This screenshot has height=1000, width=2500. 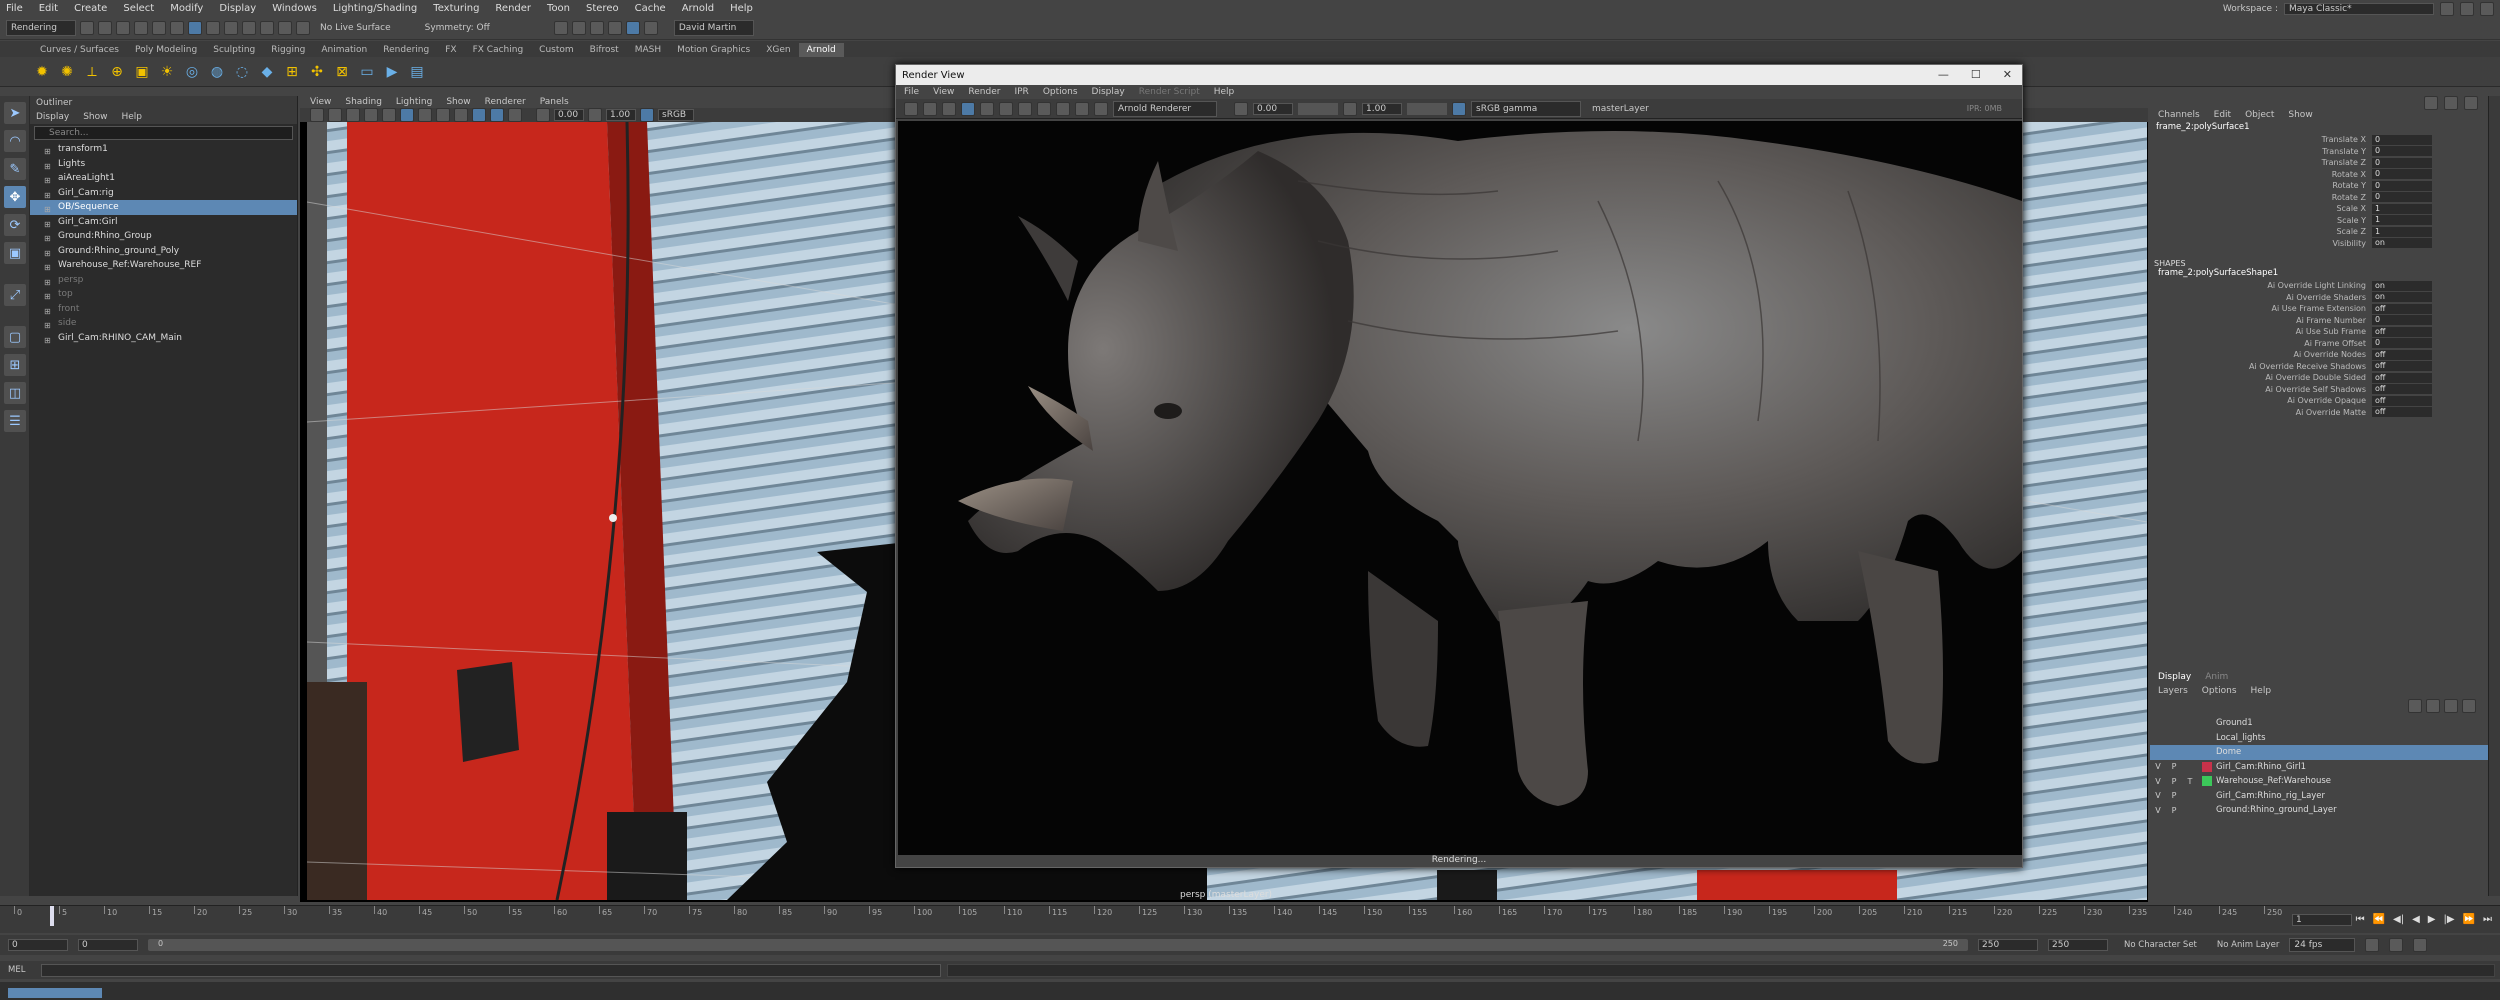 I want to click on display-layer-row: V P Girl_Cam:Rhino_rig_Layer, so click(x=2319, y=796).